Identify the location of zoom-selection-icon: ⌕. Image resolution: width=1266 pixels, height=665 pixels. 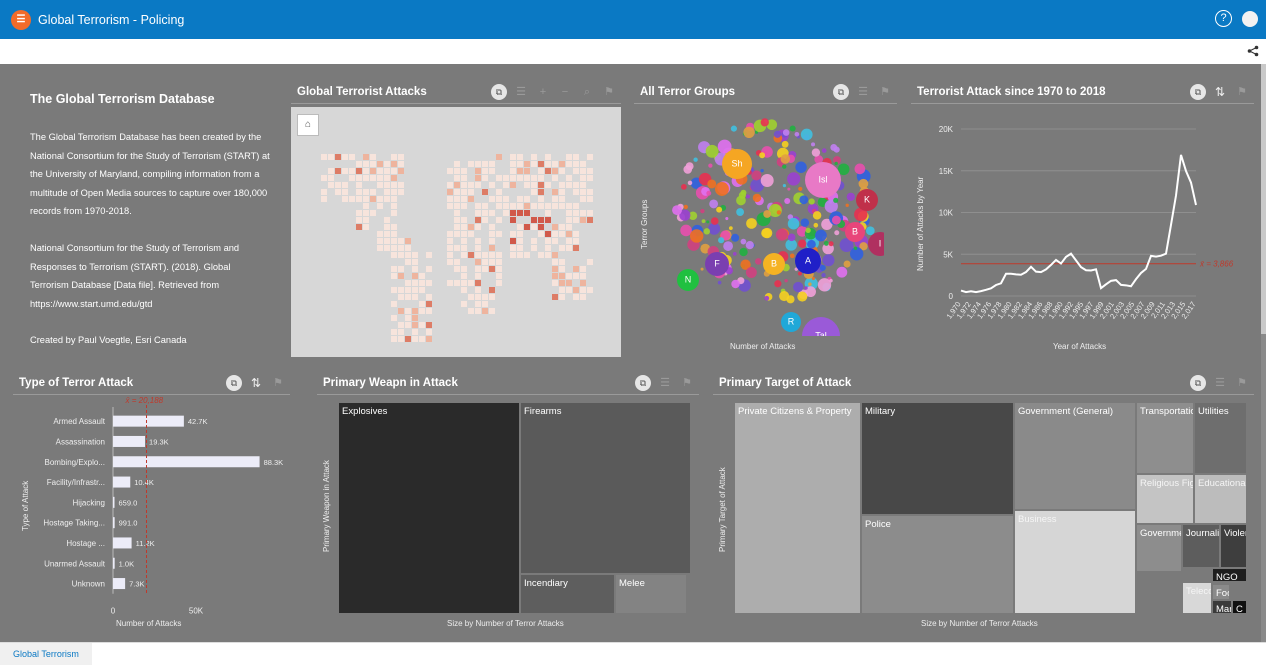
(587, 92).